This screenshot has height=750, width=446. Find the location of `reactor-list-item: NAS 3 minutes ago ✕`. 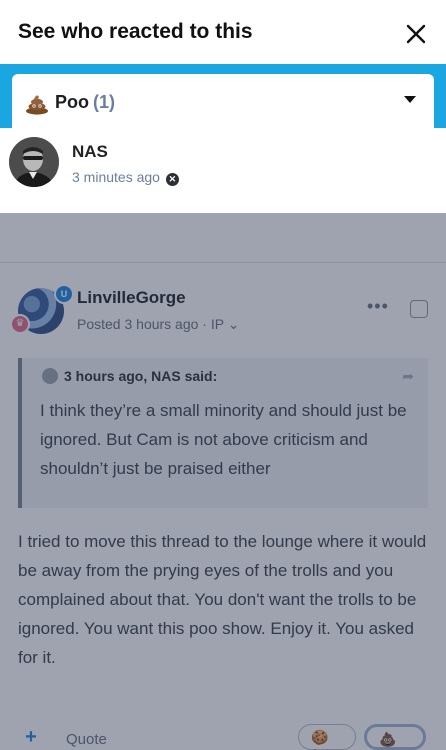

reactor-list-item: NAS 3 minutes ago ✕ is located at coordinates (223, 170).